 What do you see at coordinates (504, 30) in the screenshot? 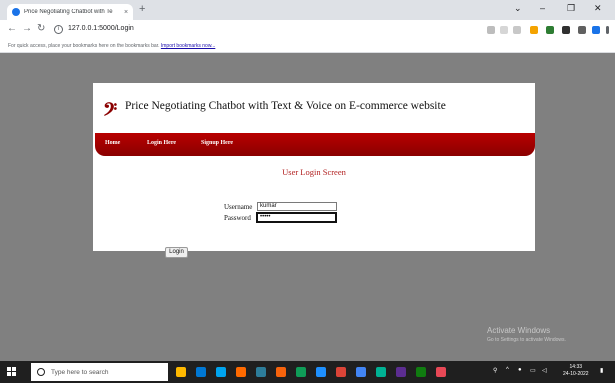
I see `share-icon` at bounding box center [504, 30].